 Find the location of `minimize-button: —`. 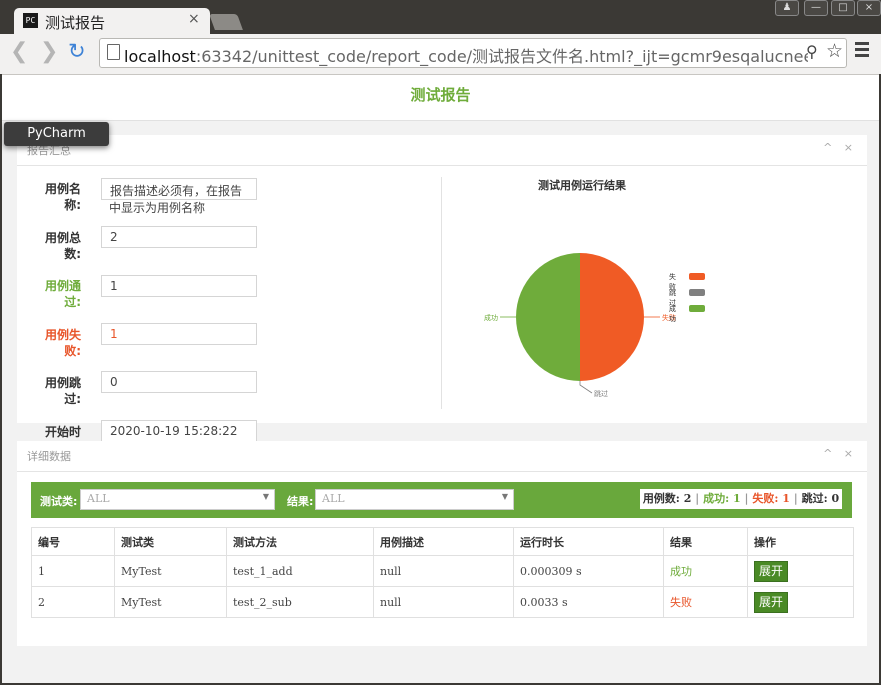

minimize-button: — is located at coordinates (816, 8).